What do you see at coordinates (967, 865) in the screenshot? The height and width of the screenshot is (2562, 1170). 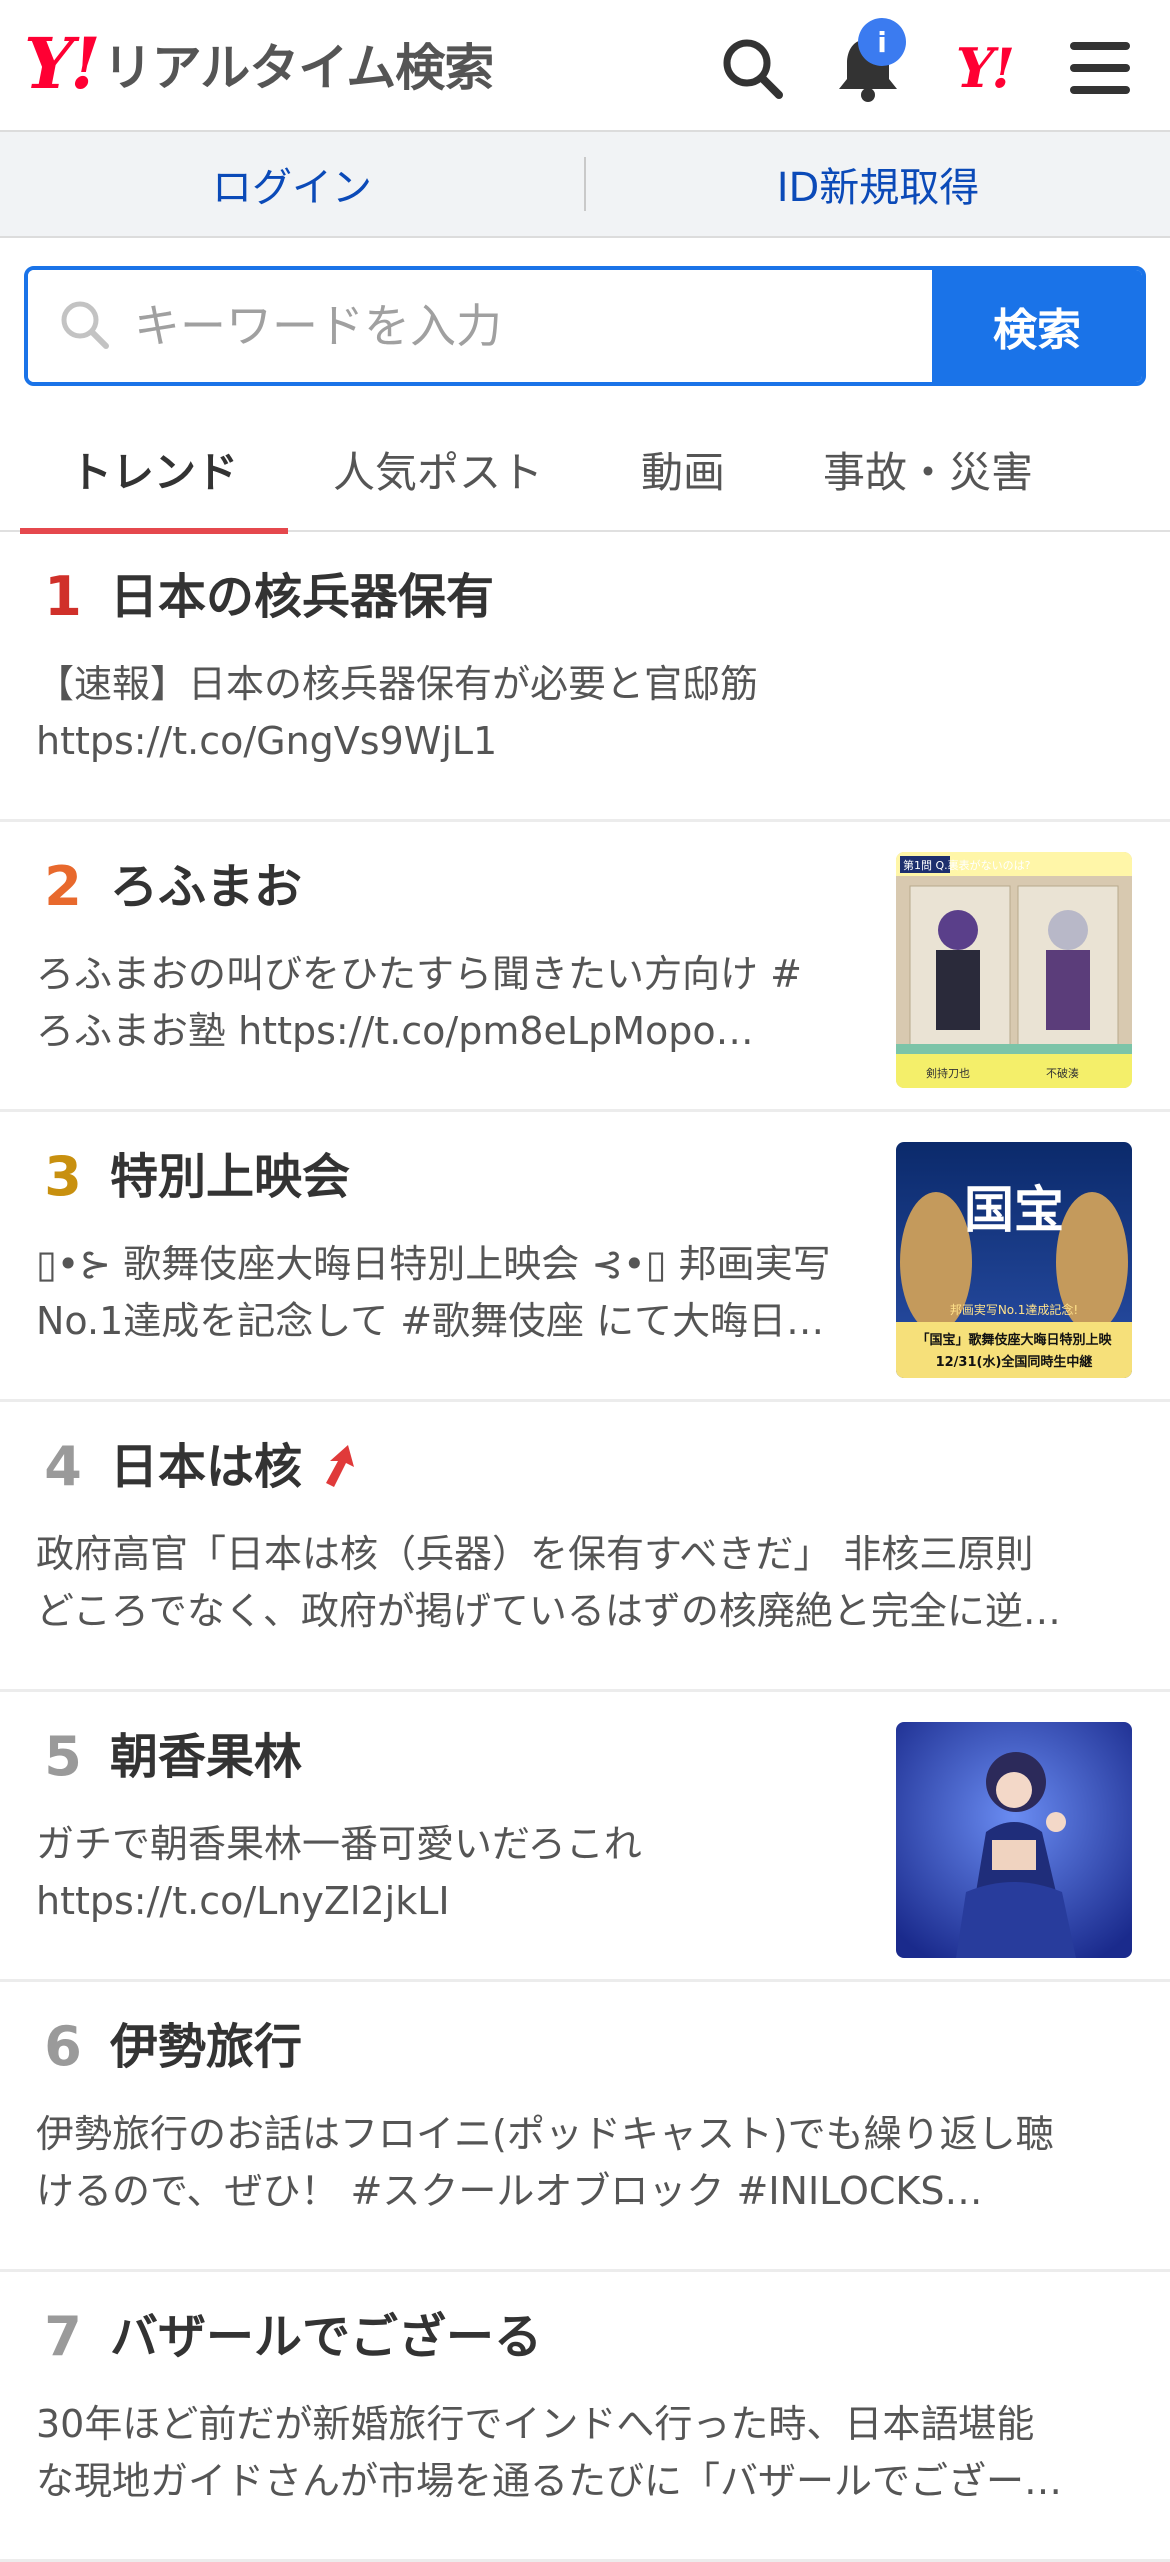 I see `thumb-banner-text: 第1問 Q.裏表がないのは?` at bounding box center [967, 865].